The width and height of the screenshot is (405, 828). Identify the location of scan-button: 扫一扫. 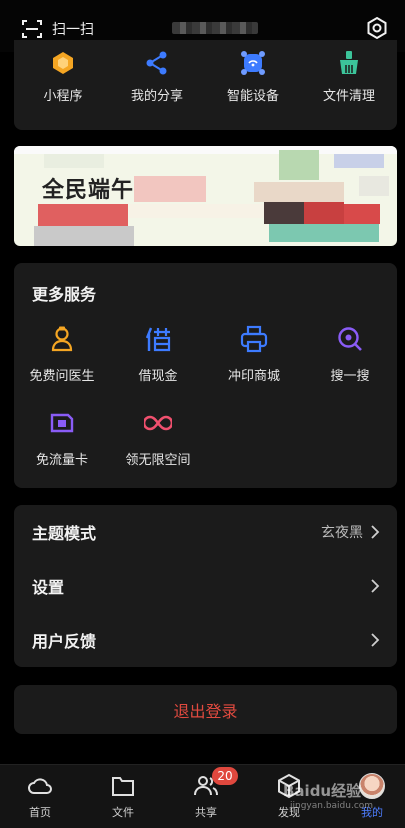
(58, 29).